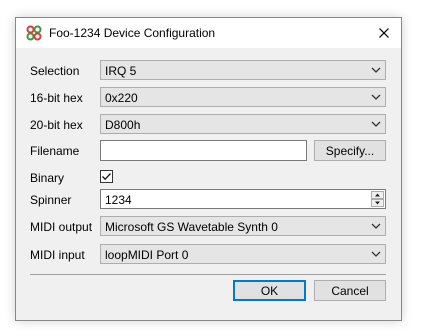 The height and width of the screenshot is (336, 421). What do you see at coordinates (243, 124) in the screenshot?
I see `hex20-dropdown: D800h` at bounding box center [243, 124].